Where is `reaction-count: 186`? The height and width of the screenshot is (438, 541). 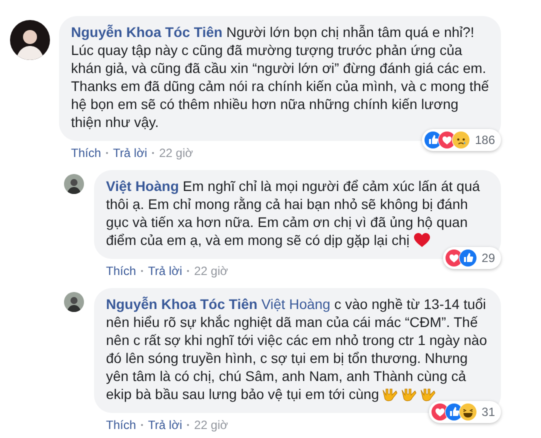
reaction-count: 186 is located at coordinates (484, 140).